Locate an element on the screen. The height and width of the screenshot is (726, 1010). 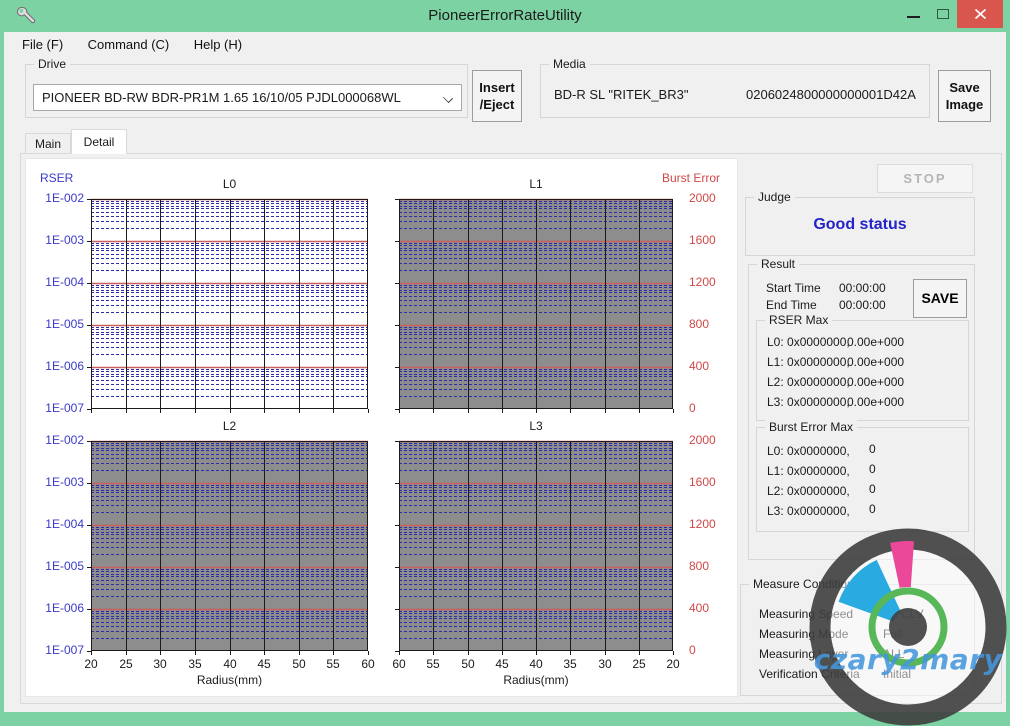
chart-title-L2: L2 is located at coordinates (229, 426).